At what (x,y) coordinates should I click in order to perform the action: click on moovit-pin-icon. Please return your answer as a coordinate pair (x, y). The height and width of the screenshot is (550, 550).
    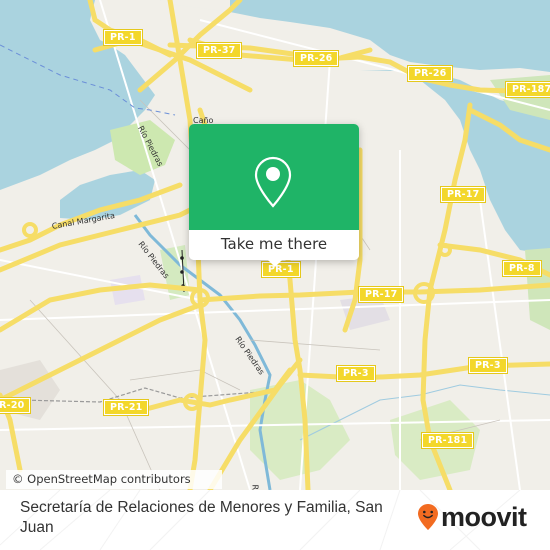
    Looking at the image, I should click on (428, 517).